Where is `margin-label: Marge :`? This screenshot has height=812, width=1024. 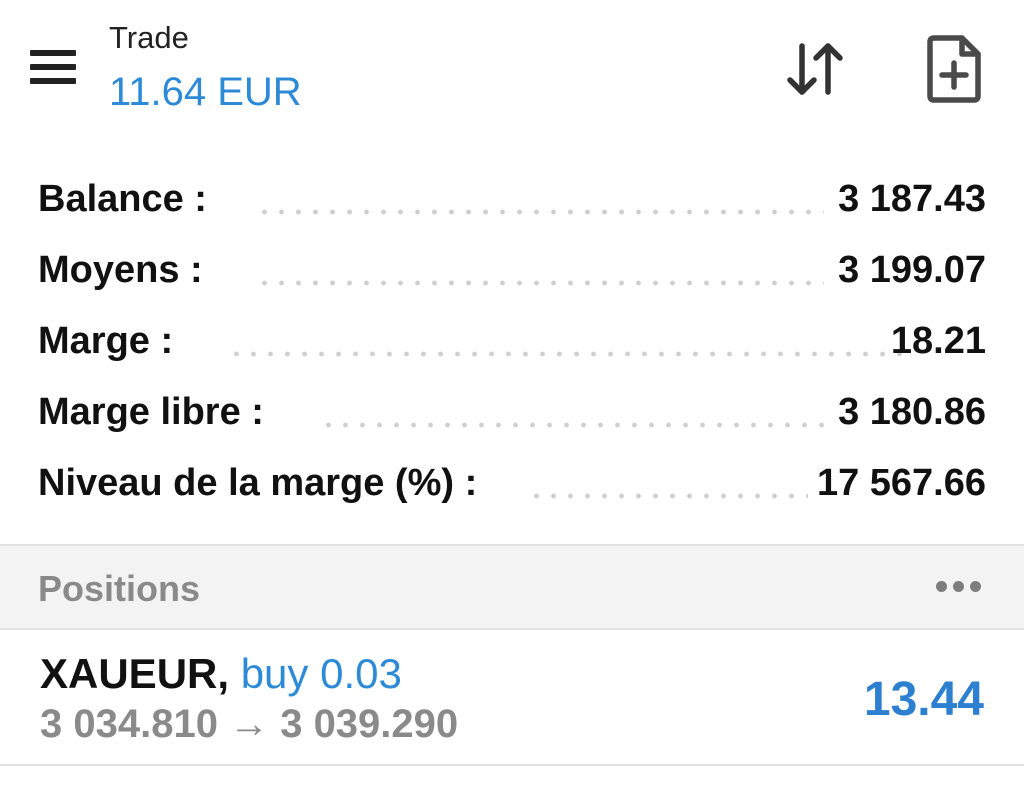
margin-label: Marge : is located at coordinates (106, 341).